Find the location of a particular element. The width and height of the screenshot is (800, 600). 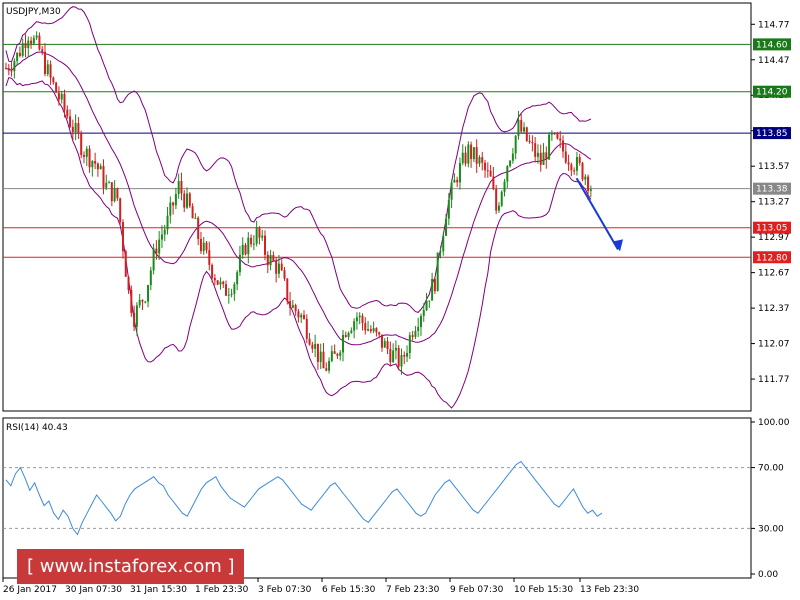

price-tick-label: 112.97 is located at coordinates (774, 238).